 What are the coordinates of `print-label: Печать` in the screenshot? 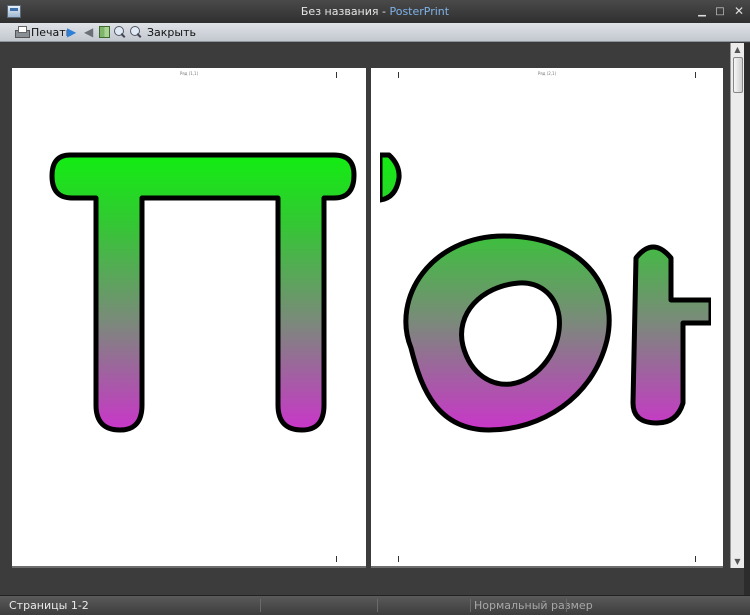 It's located at (52, 32).